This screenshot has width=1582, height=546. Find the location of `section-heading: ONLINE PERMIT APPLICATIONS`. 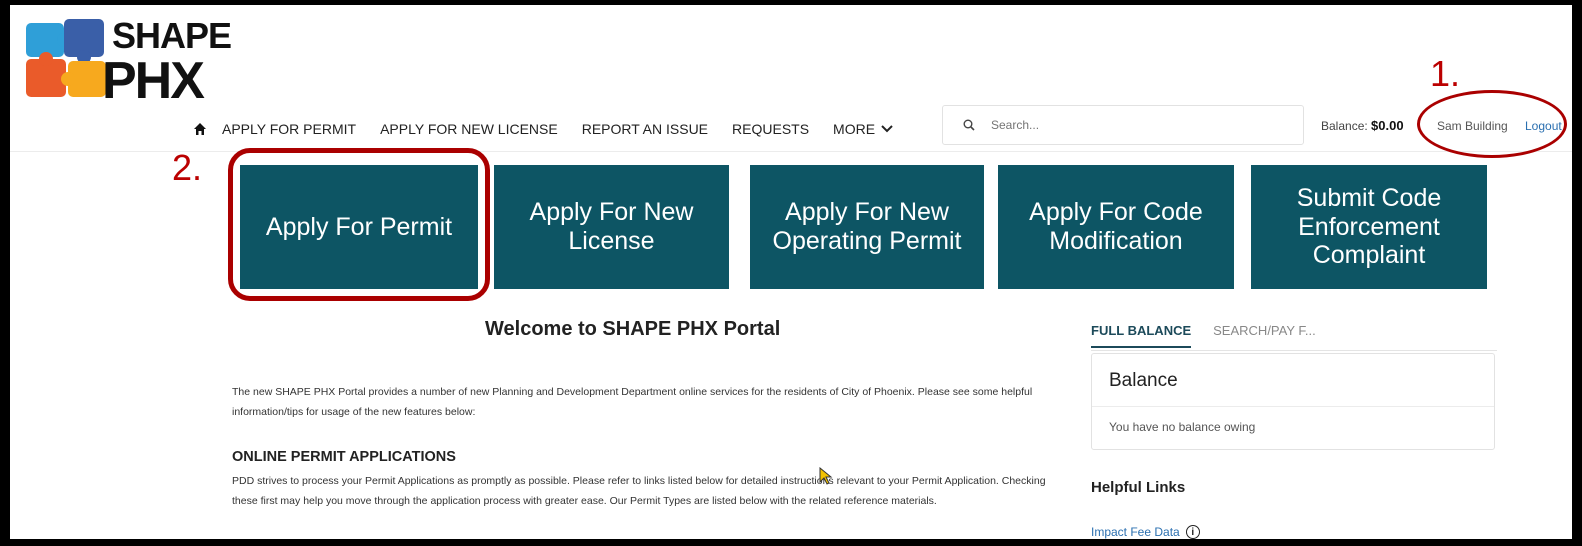

section-heading: ONLINE PERMIT APPLICATIONS is located at coordinates (344, 457).